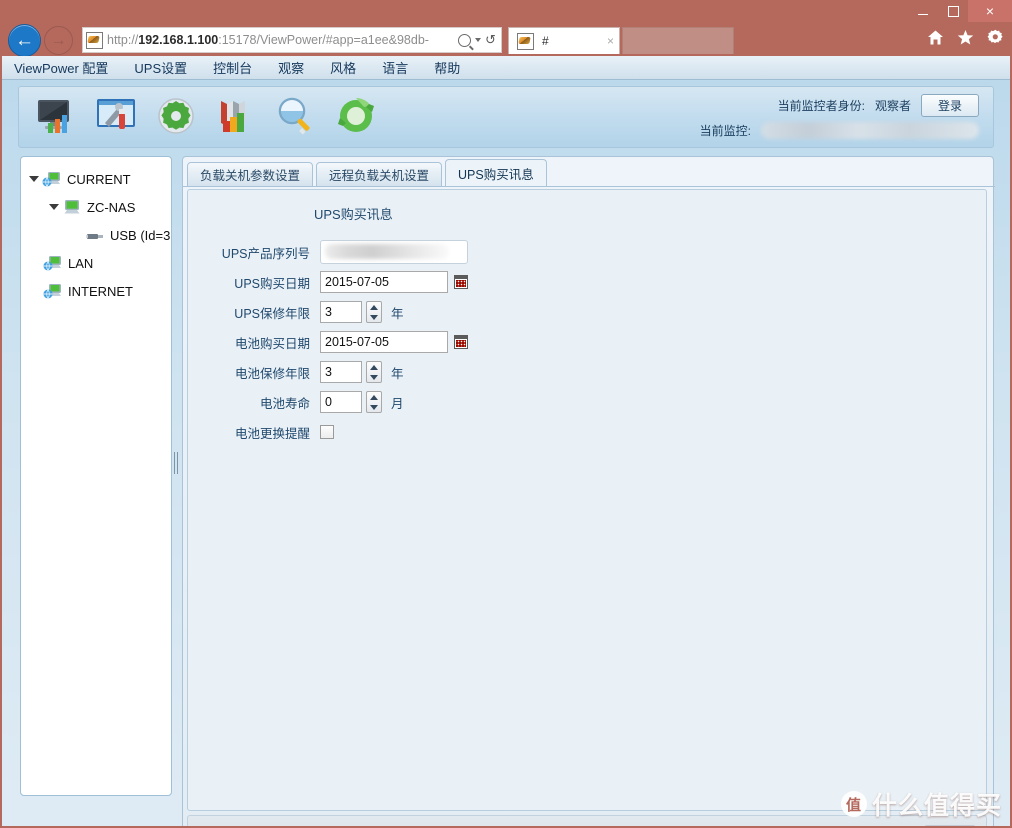  Describe the element at coordinates (176, 116) in the screenshot. I see `gear-settings-icon` at that location.